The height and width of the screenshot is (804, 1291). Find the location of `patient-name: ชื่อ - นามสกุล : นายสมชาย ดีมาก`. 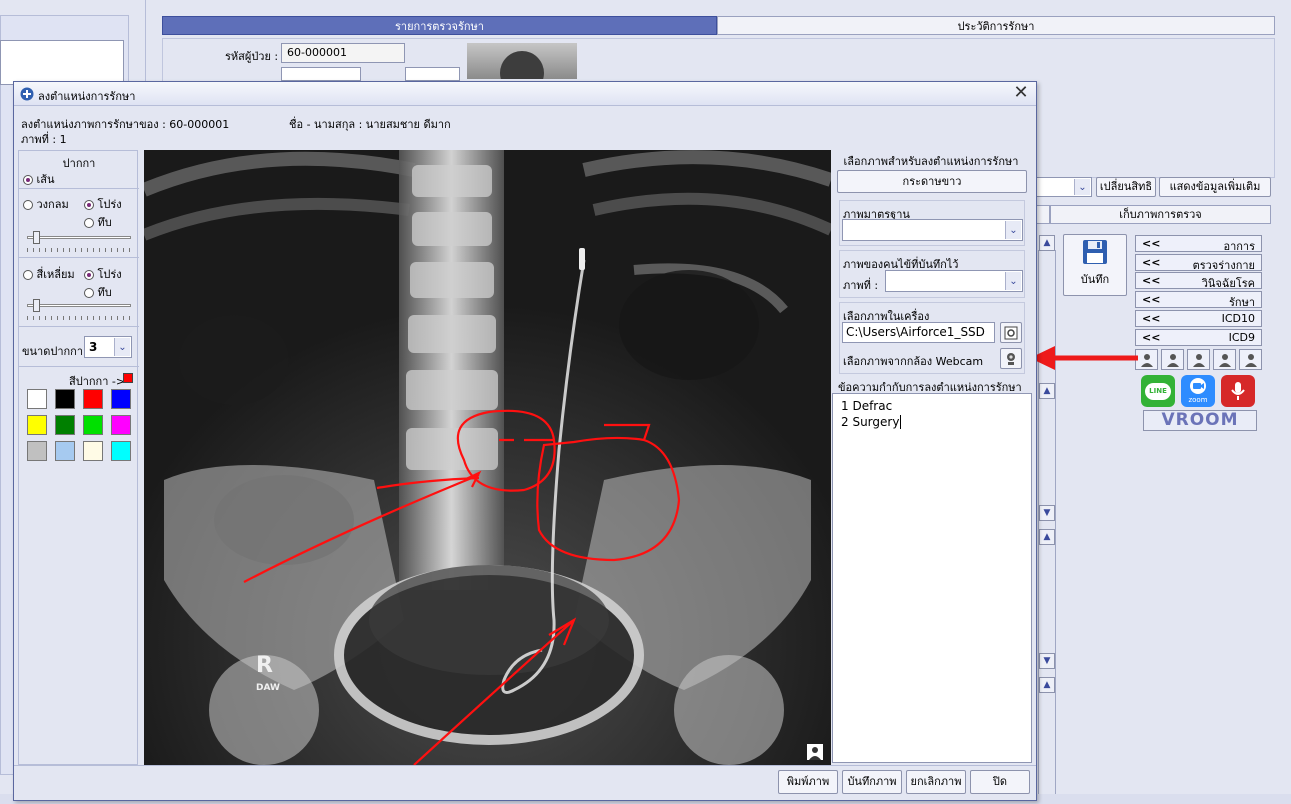

patient-name: ชื่อ - นามสกุล : นายสมชาย ดีมาก is located at coordinates (370, 124).